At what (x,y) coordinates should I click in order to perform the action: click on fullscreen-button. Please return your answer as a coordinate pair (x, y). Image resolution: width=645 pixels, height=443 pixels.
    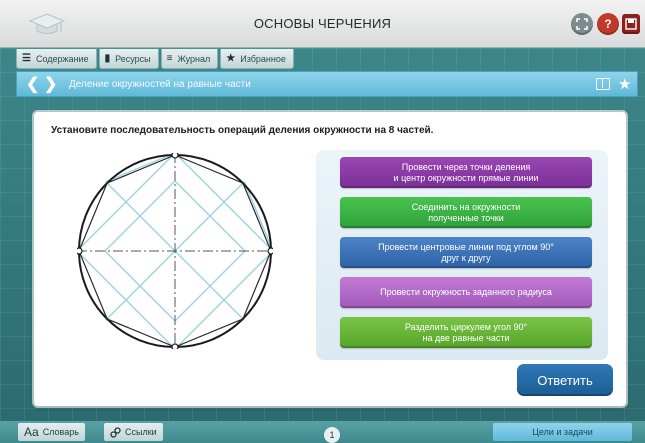
    Looking at the image, I should click on (582, 24).